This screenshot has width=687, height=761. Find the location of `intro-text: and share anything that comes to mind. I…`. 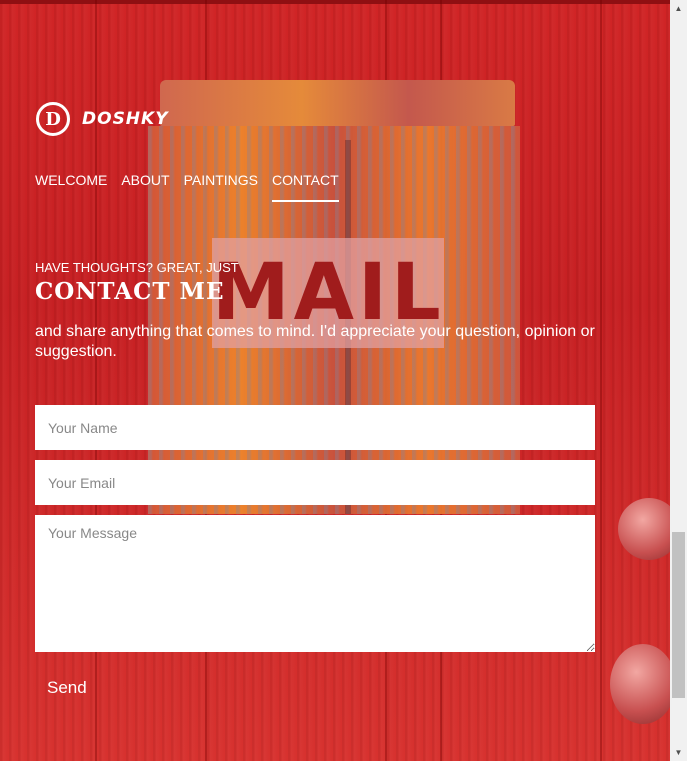

intro-text: and share anything that comes to mind. I… is located at coordinates (315, 341).